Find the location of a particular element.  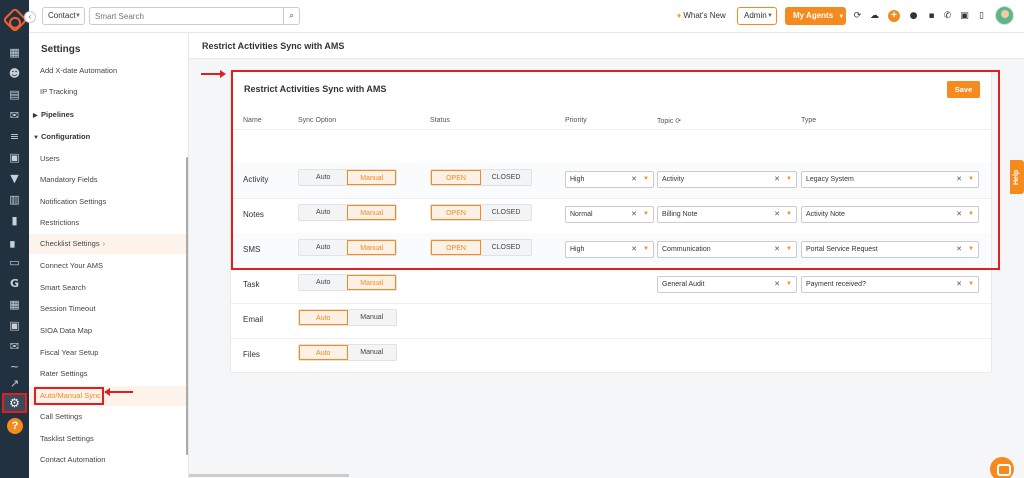

sidebar-item-tasklist-settings: Tasklist Settings is located at coordinates (108, 439).